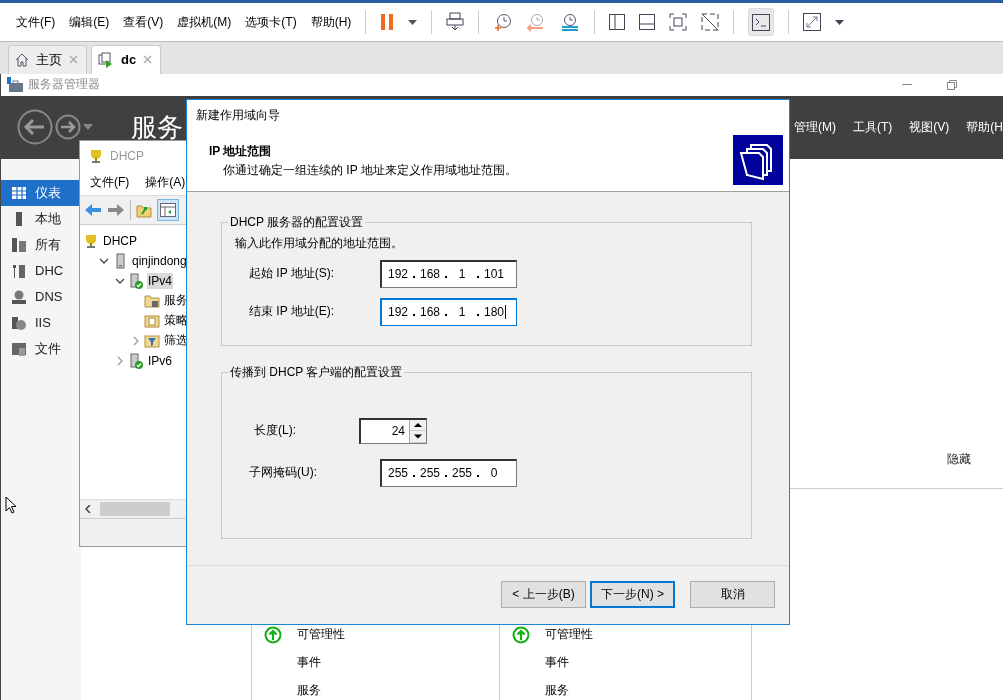  I want to click on field-label: 结束 IP 地址(E):, so click(292, 312).